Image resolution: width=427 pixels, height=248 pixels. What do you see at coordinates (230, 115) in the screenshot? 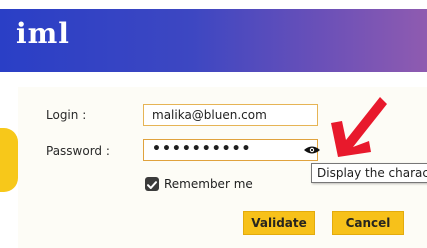
I see `login-input` at bounding box center [230, 115].